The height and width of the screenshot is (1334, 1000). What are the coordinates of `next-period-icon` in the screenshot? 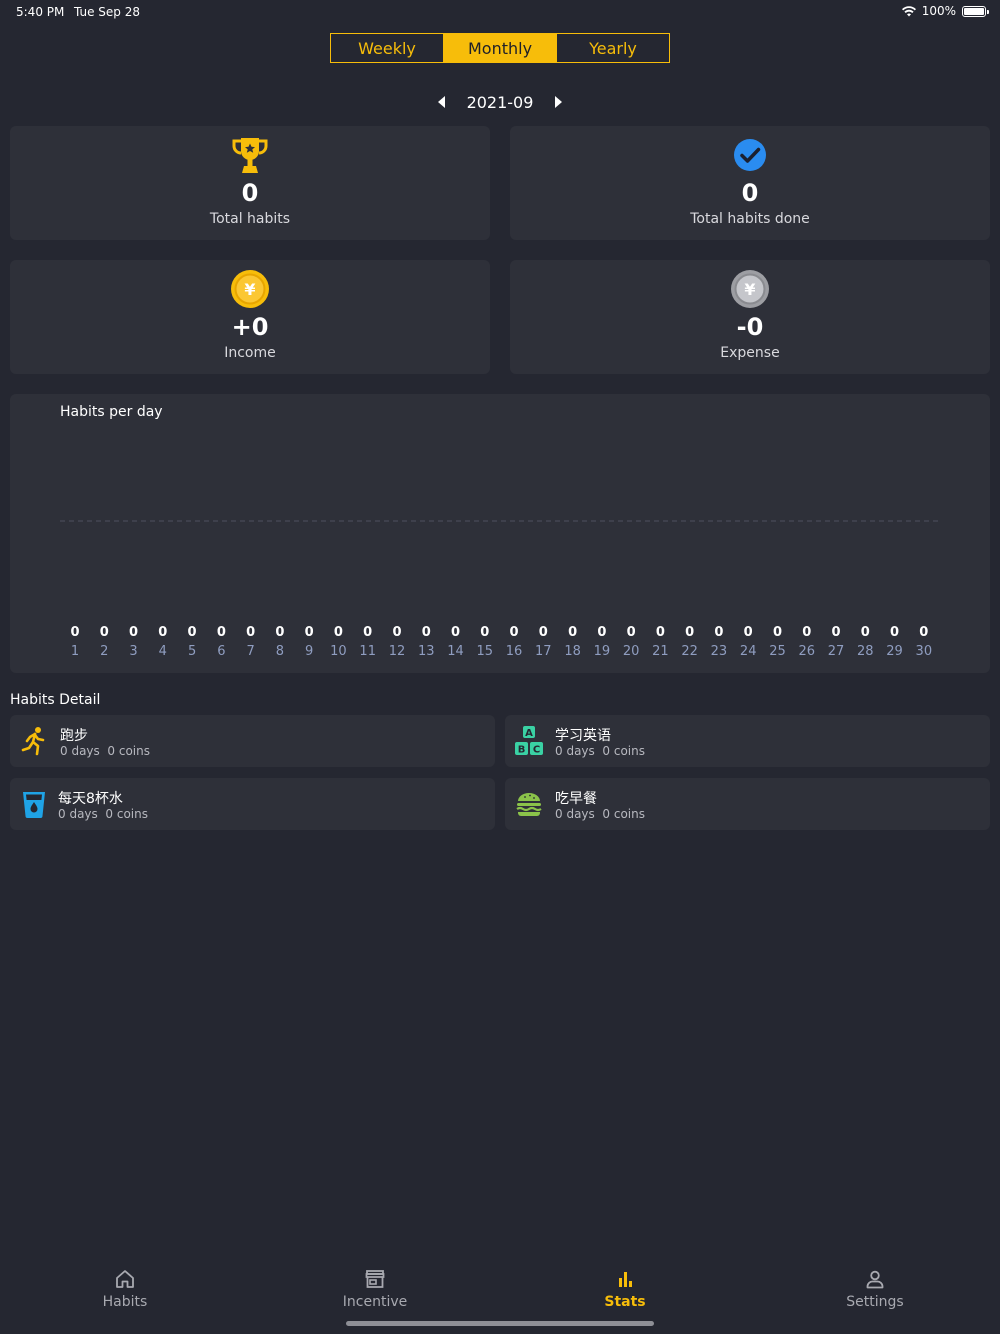 It's located at (559, 102).